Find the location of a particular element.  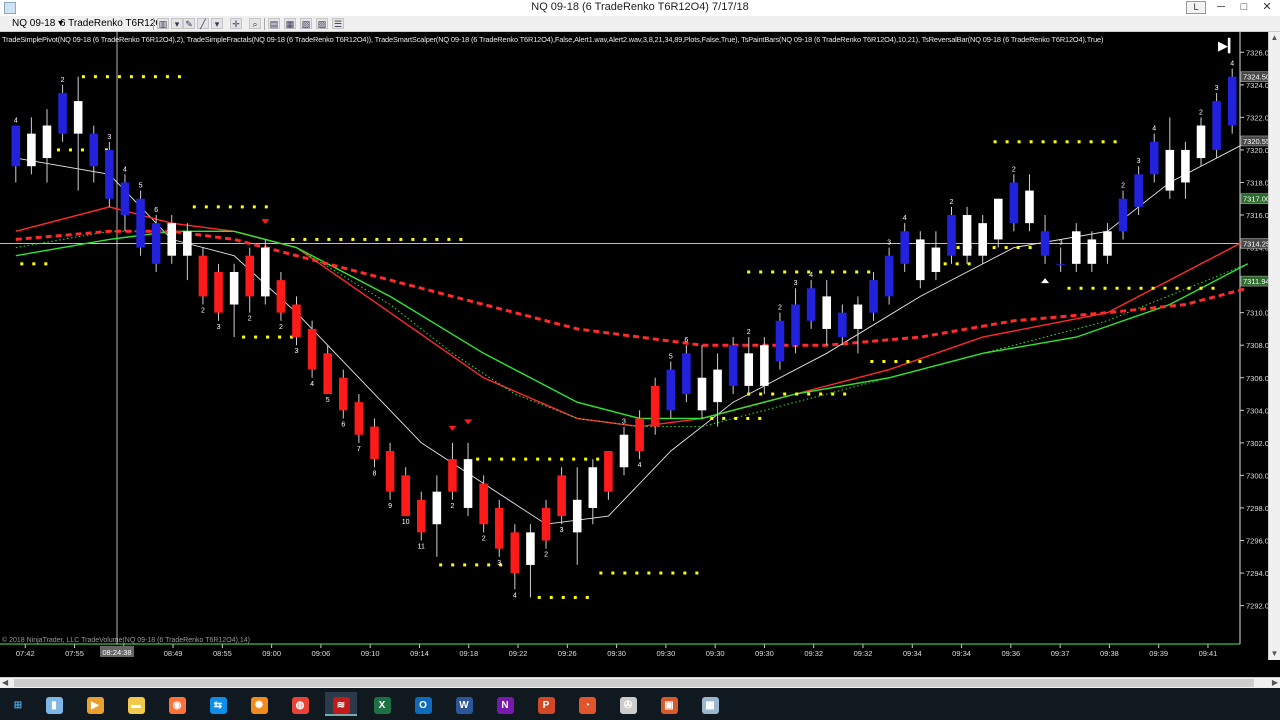

chevron-icon-2: ▾ is located at coordinates (217, 23).